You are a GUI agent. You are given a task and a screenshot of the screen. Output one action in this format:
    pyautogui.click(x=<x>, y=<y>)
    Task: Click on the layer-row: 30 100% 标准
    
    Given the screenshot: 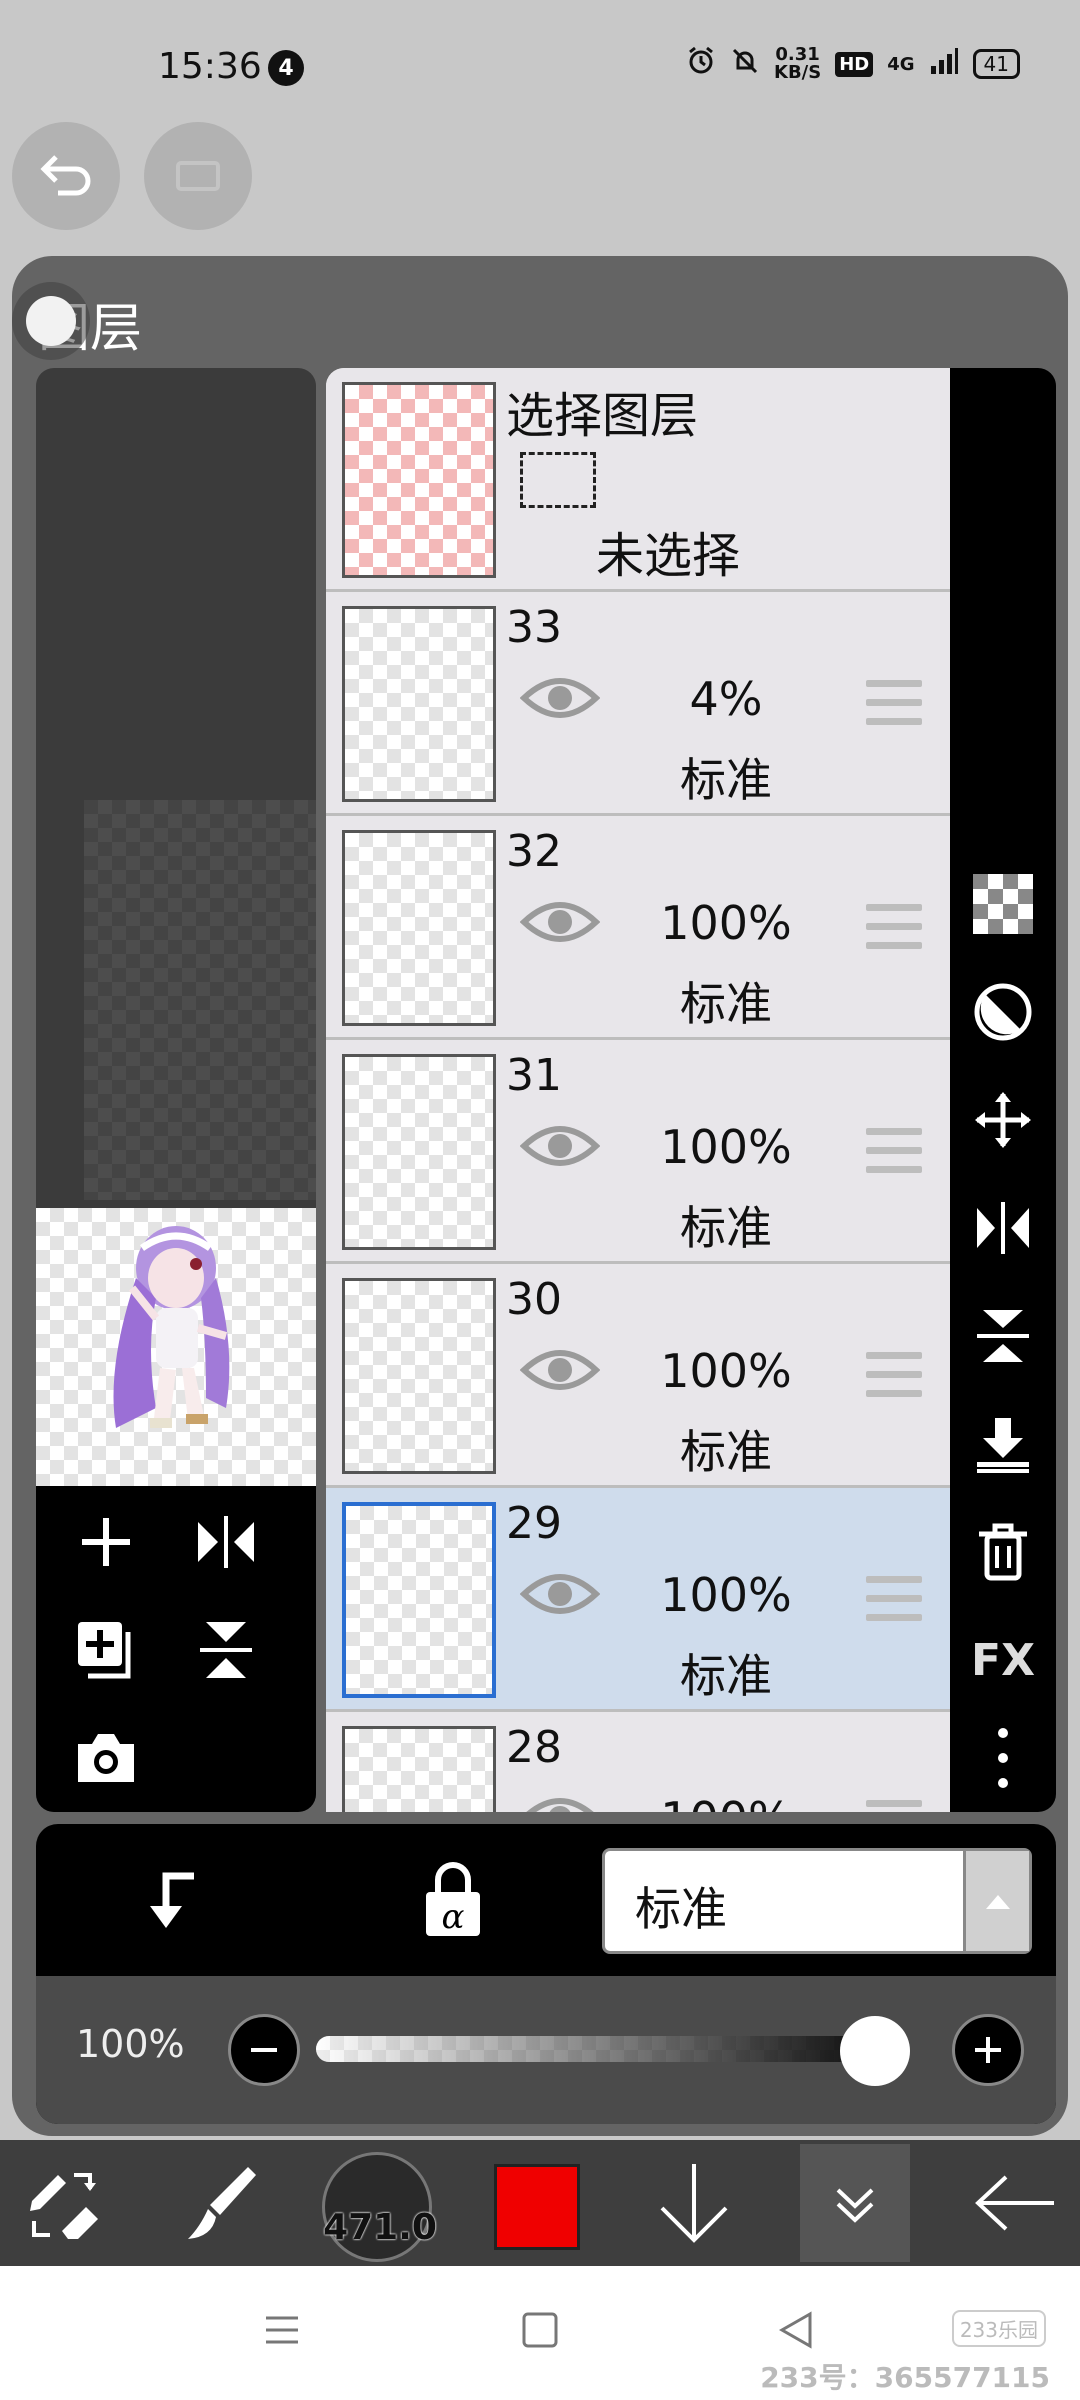 What is the action you would take?
    pyautogui.click(x=638, y=1376)
    